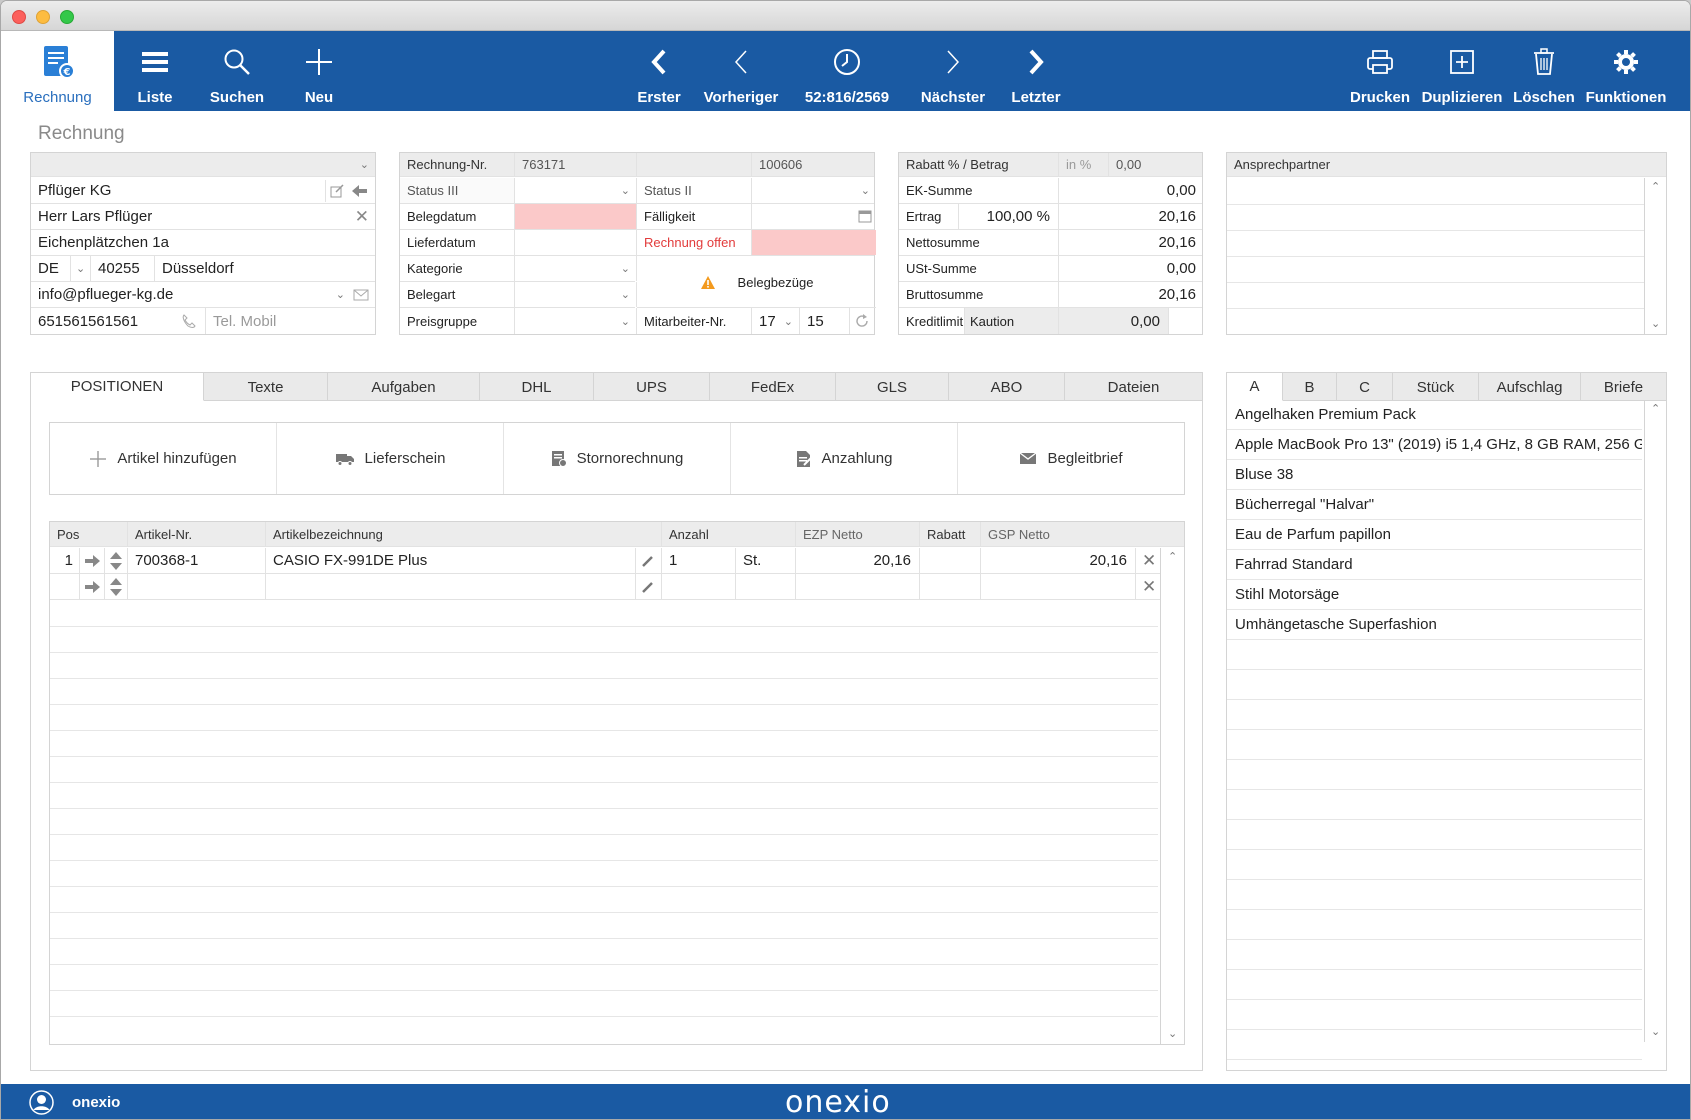 This screenshot has width=1691, height=1120. What do you see at coordinates (847, 71) in the screenshot?
I see `toolbar-record-counter: 52:816/2569` at bounding box center [847, 71].